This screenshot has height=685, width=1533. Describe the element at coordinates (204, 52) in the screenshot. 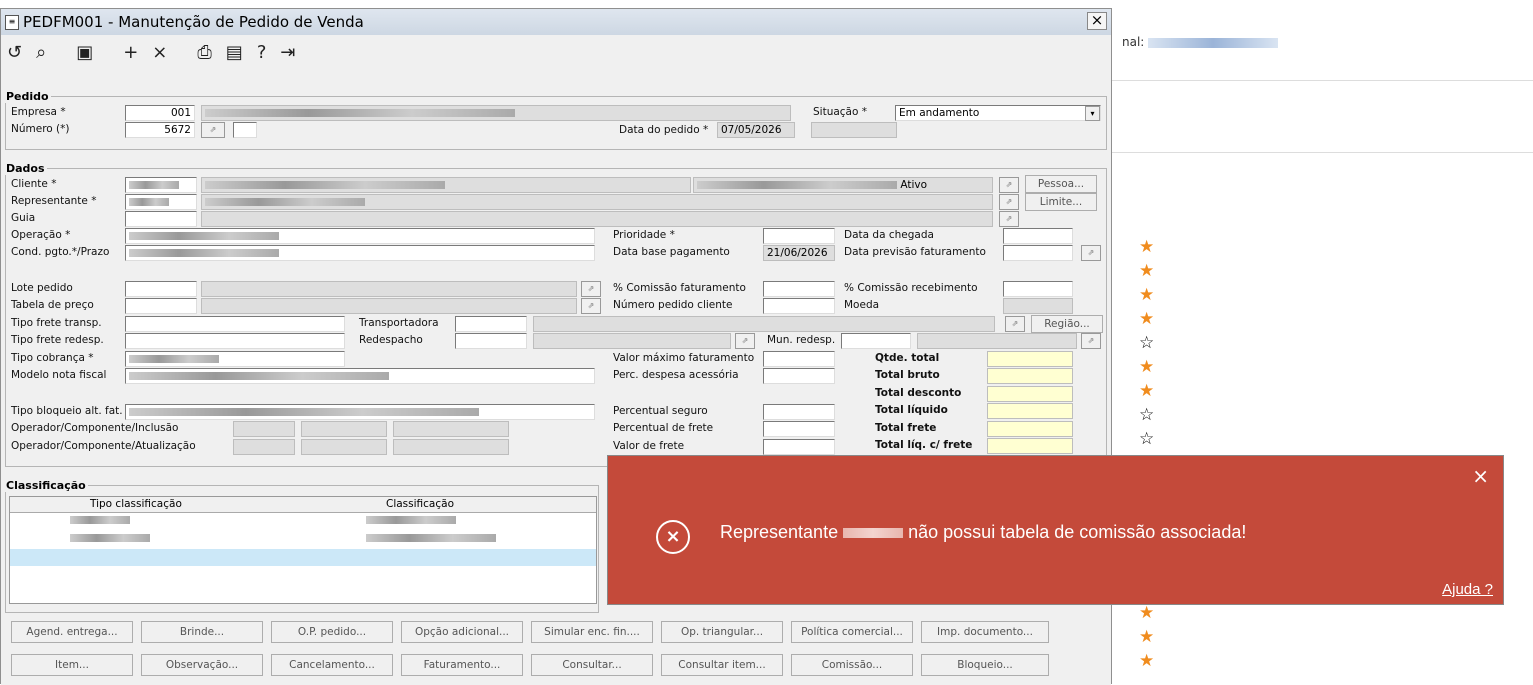

I see `print-icon: ⎙` at that location.